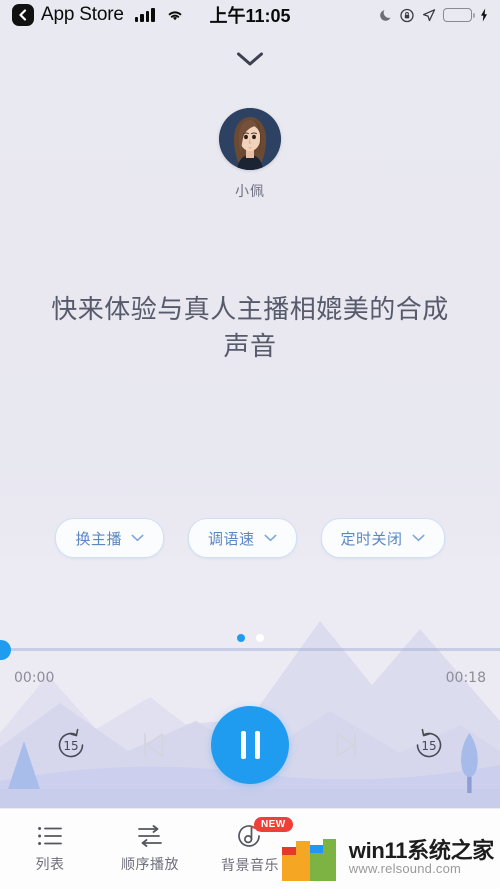  I want to click on nav-item-play-order: 顺序播放, so click(150, 849).